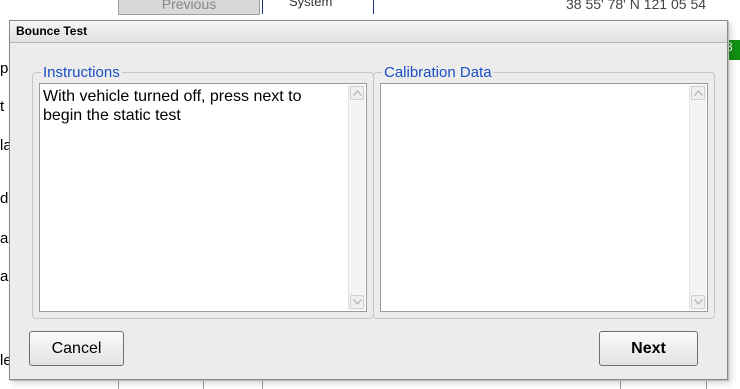  Describe the element at coordinates (76, 348) in the screenshot. I see `cancel-button: Cancel` at that location.